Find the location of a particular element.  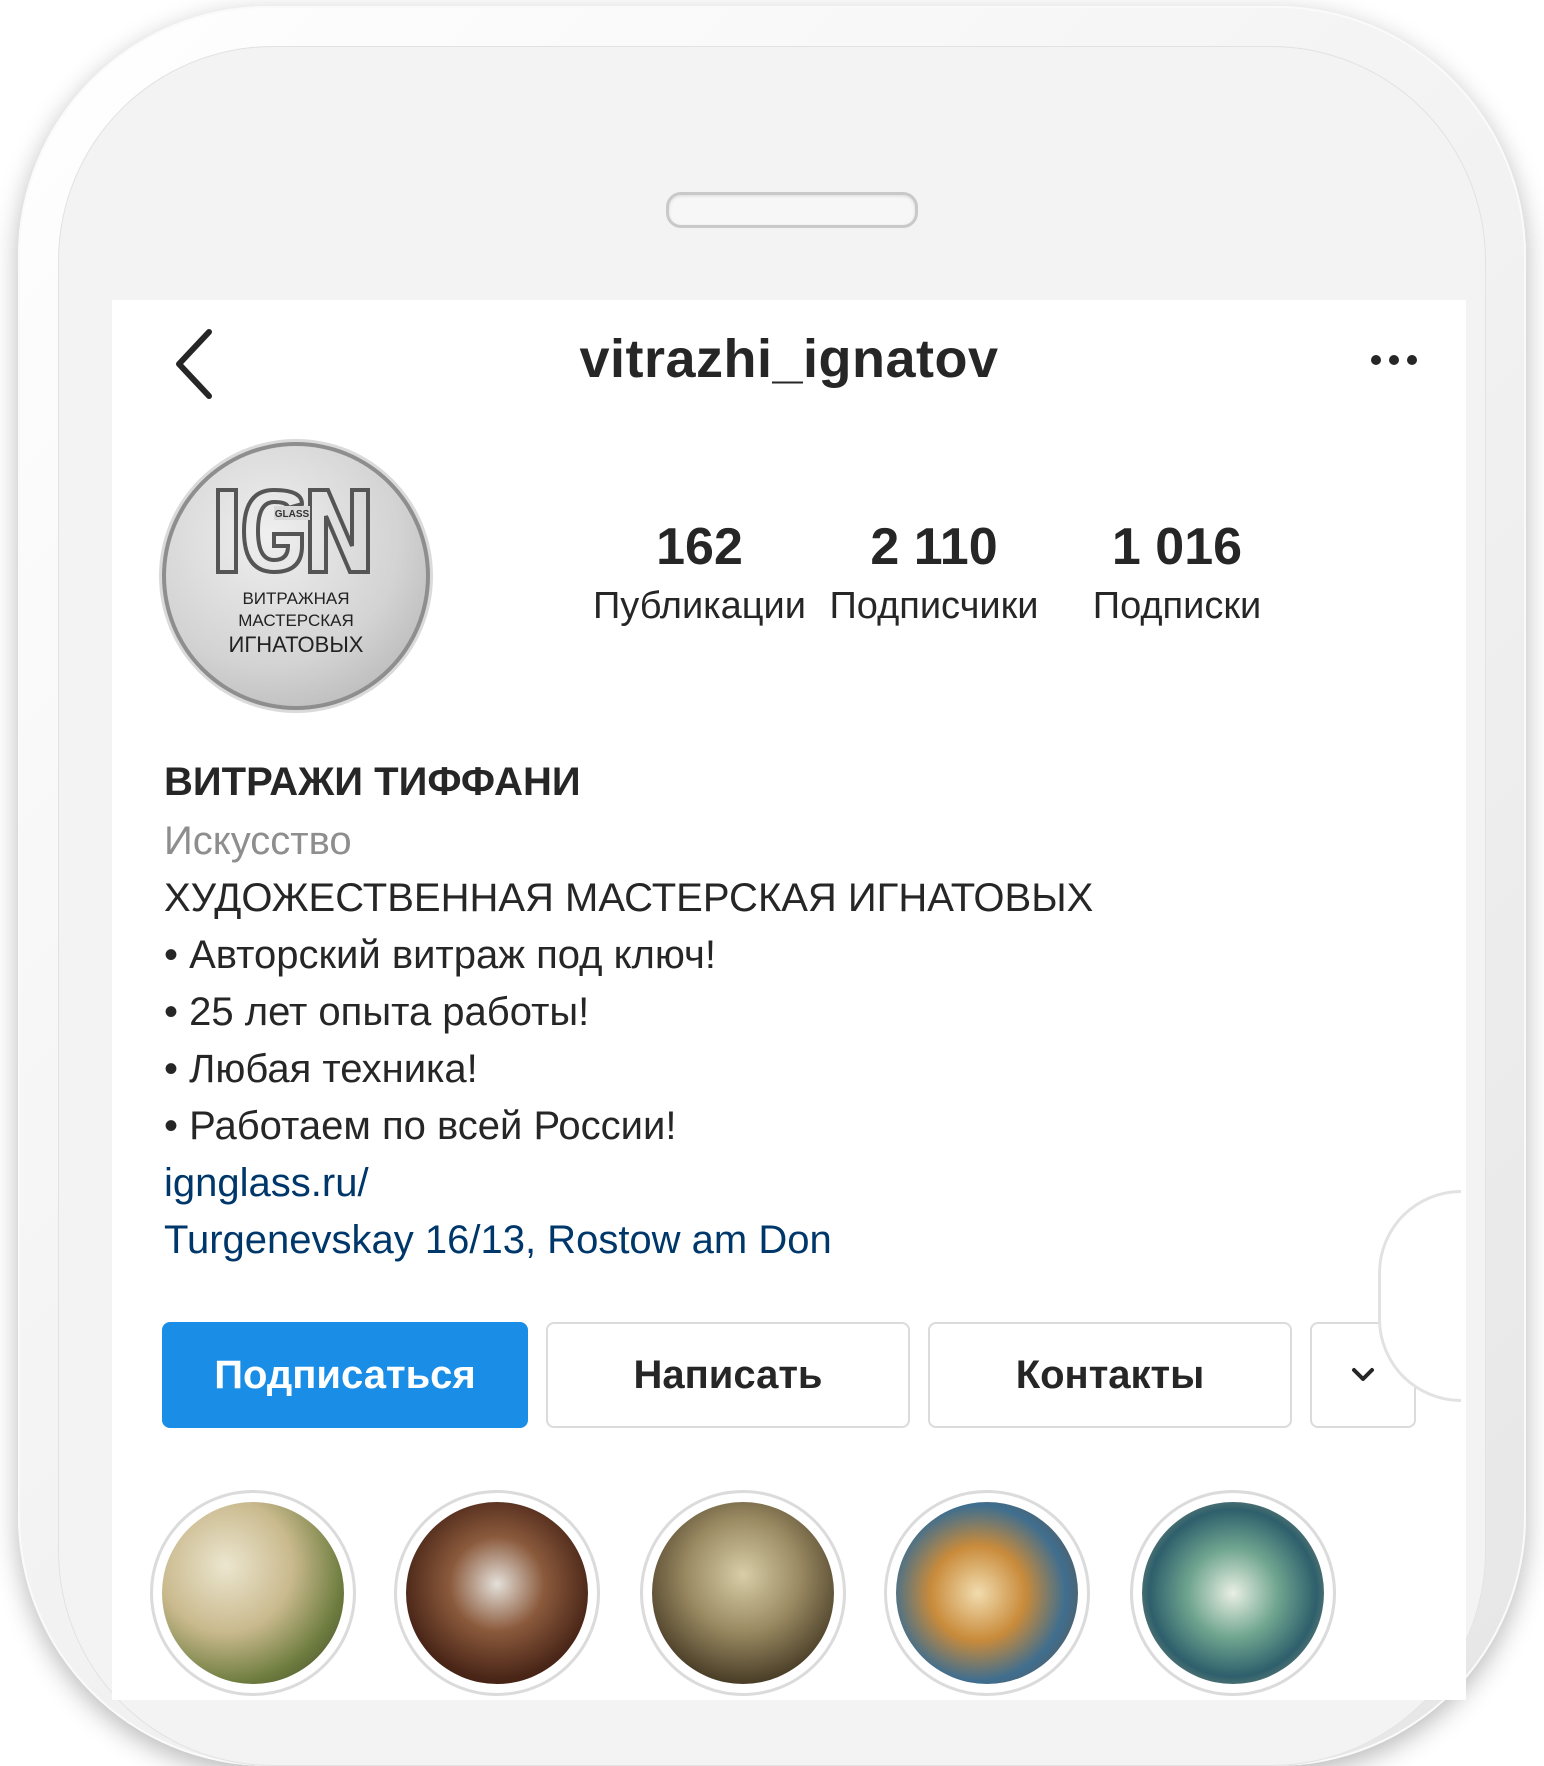

message-button: Написать is located at coordinates (728, 1375).